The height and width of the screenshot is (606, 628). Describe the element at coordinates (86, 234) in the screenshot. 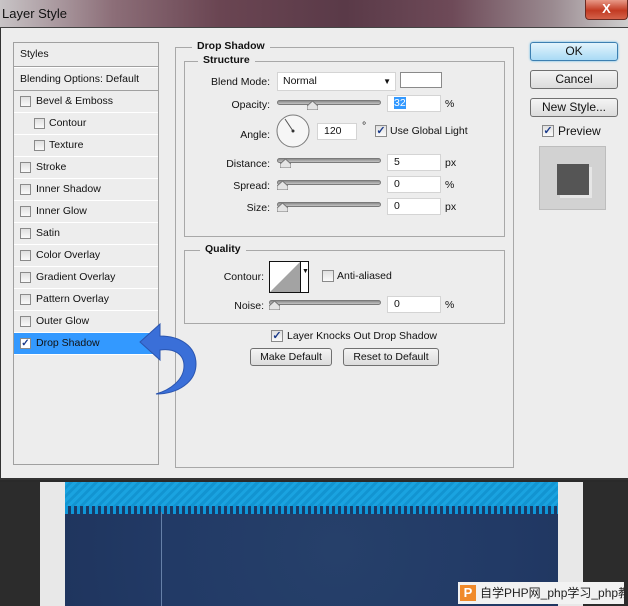

I see `style-item-satin: Satin` at that location.